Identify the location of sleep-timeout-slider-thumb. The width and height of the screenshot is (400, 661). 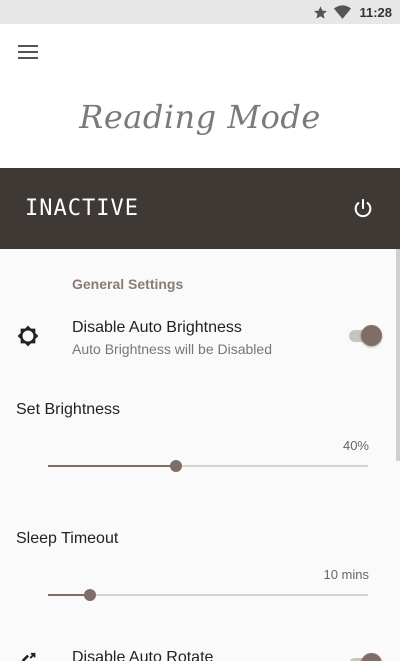
(89, 595).